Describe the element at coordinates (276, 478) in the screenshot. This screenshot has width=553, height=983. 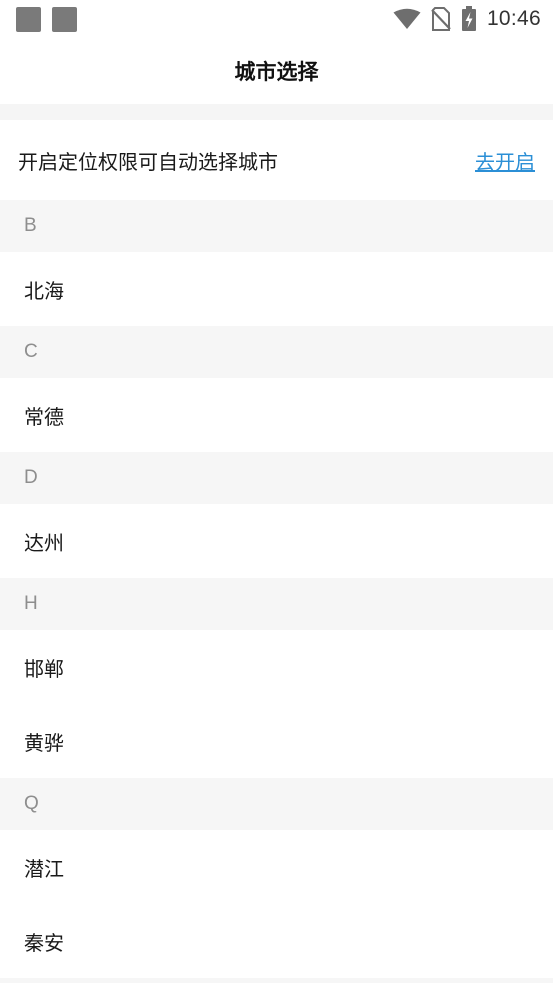
I see `section-header-d: D` at that location.